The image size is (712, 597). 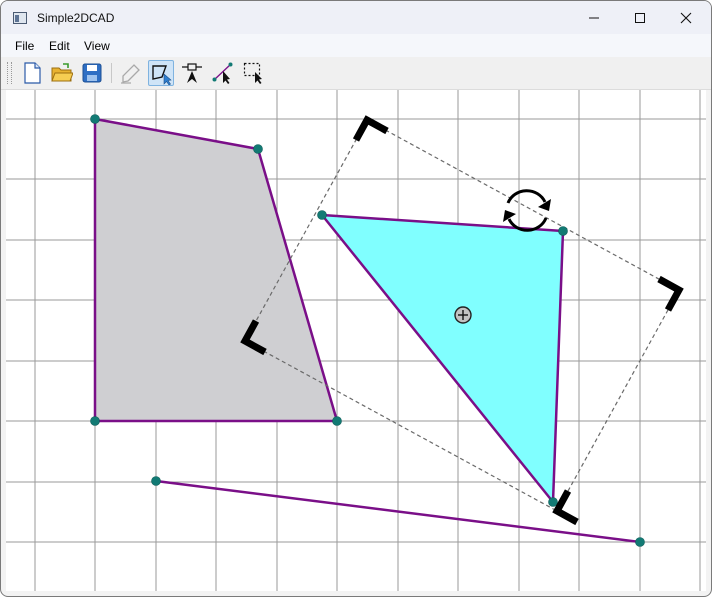 I want to click on pencil-icon, so click(x=130, y=74).